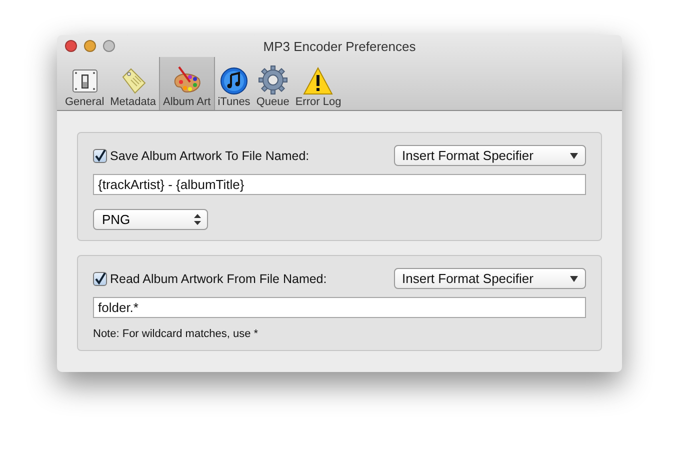  What do you see at coordinates (318, 81) in the screenshot?
I see `warning-icon` at bounding box center [318, 81].